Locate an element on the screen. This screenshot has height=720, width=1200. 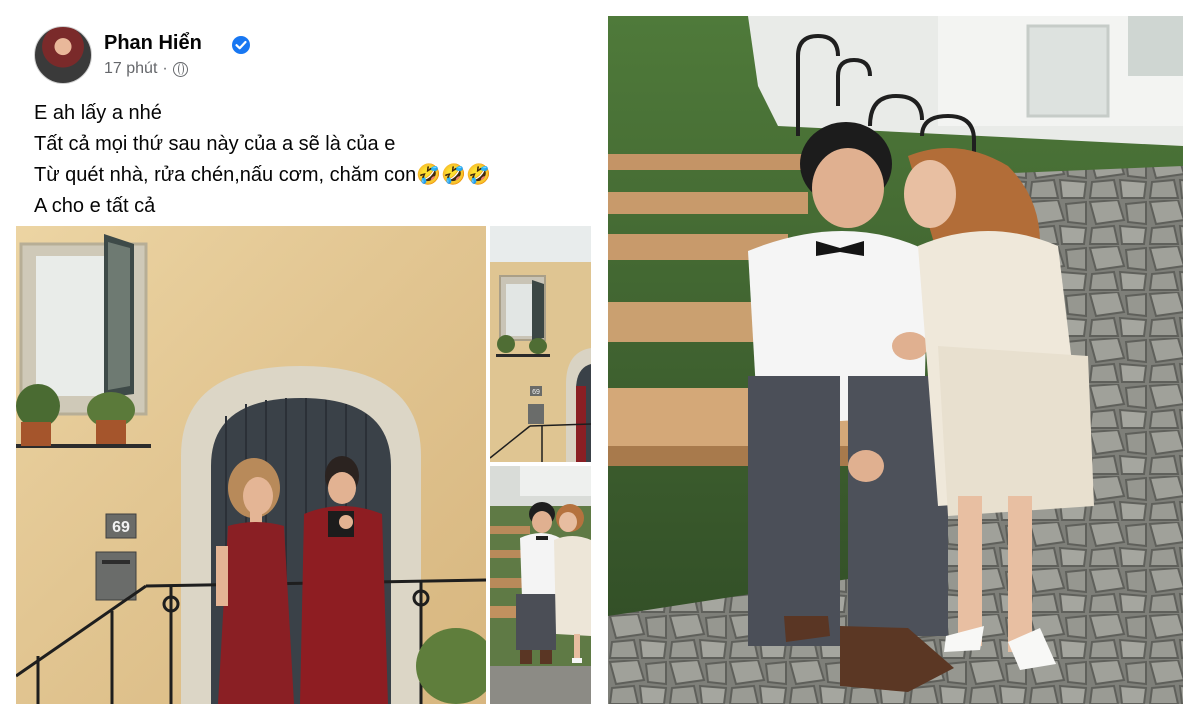
bench-thumbnail-illustration is located at coordinates (540, 585).